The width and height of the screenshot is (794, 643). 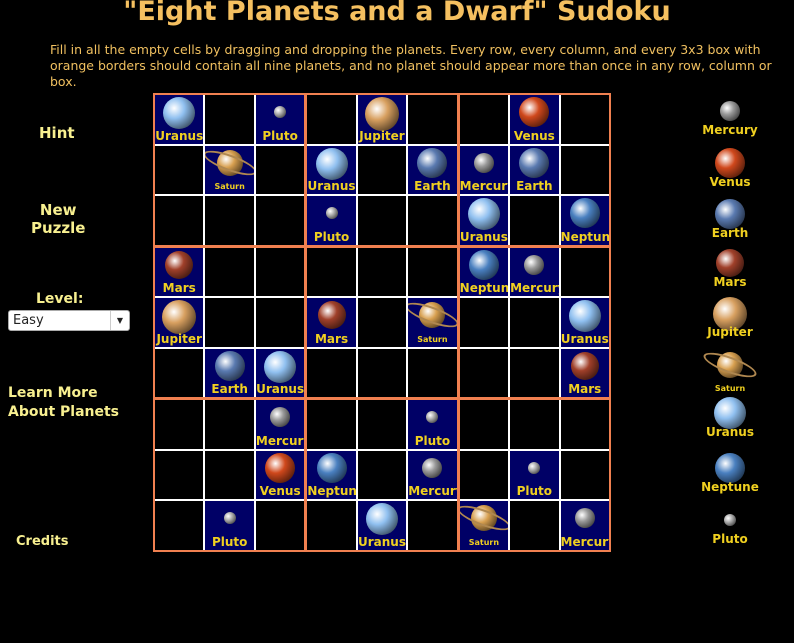 I want to click on palette-venus: Venus, so click(x=730, y=170).